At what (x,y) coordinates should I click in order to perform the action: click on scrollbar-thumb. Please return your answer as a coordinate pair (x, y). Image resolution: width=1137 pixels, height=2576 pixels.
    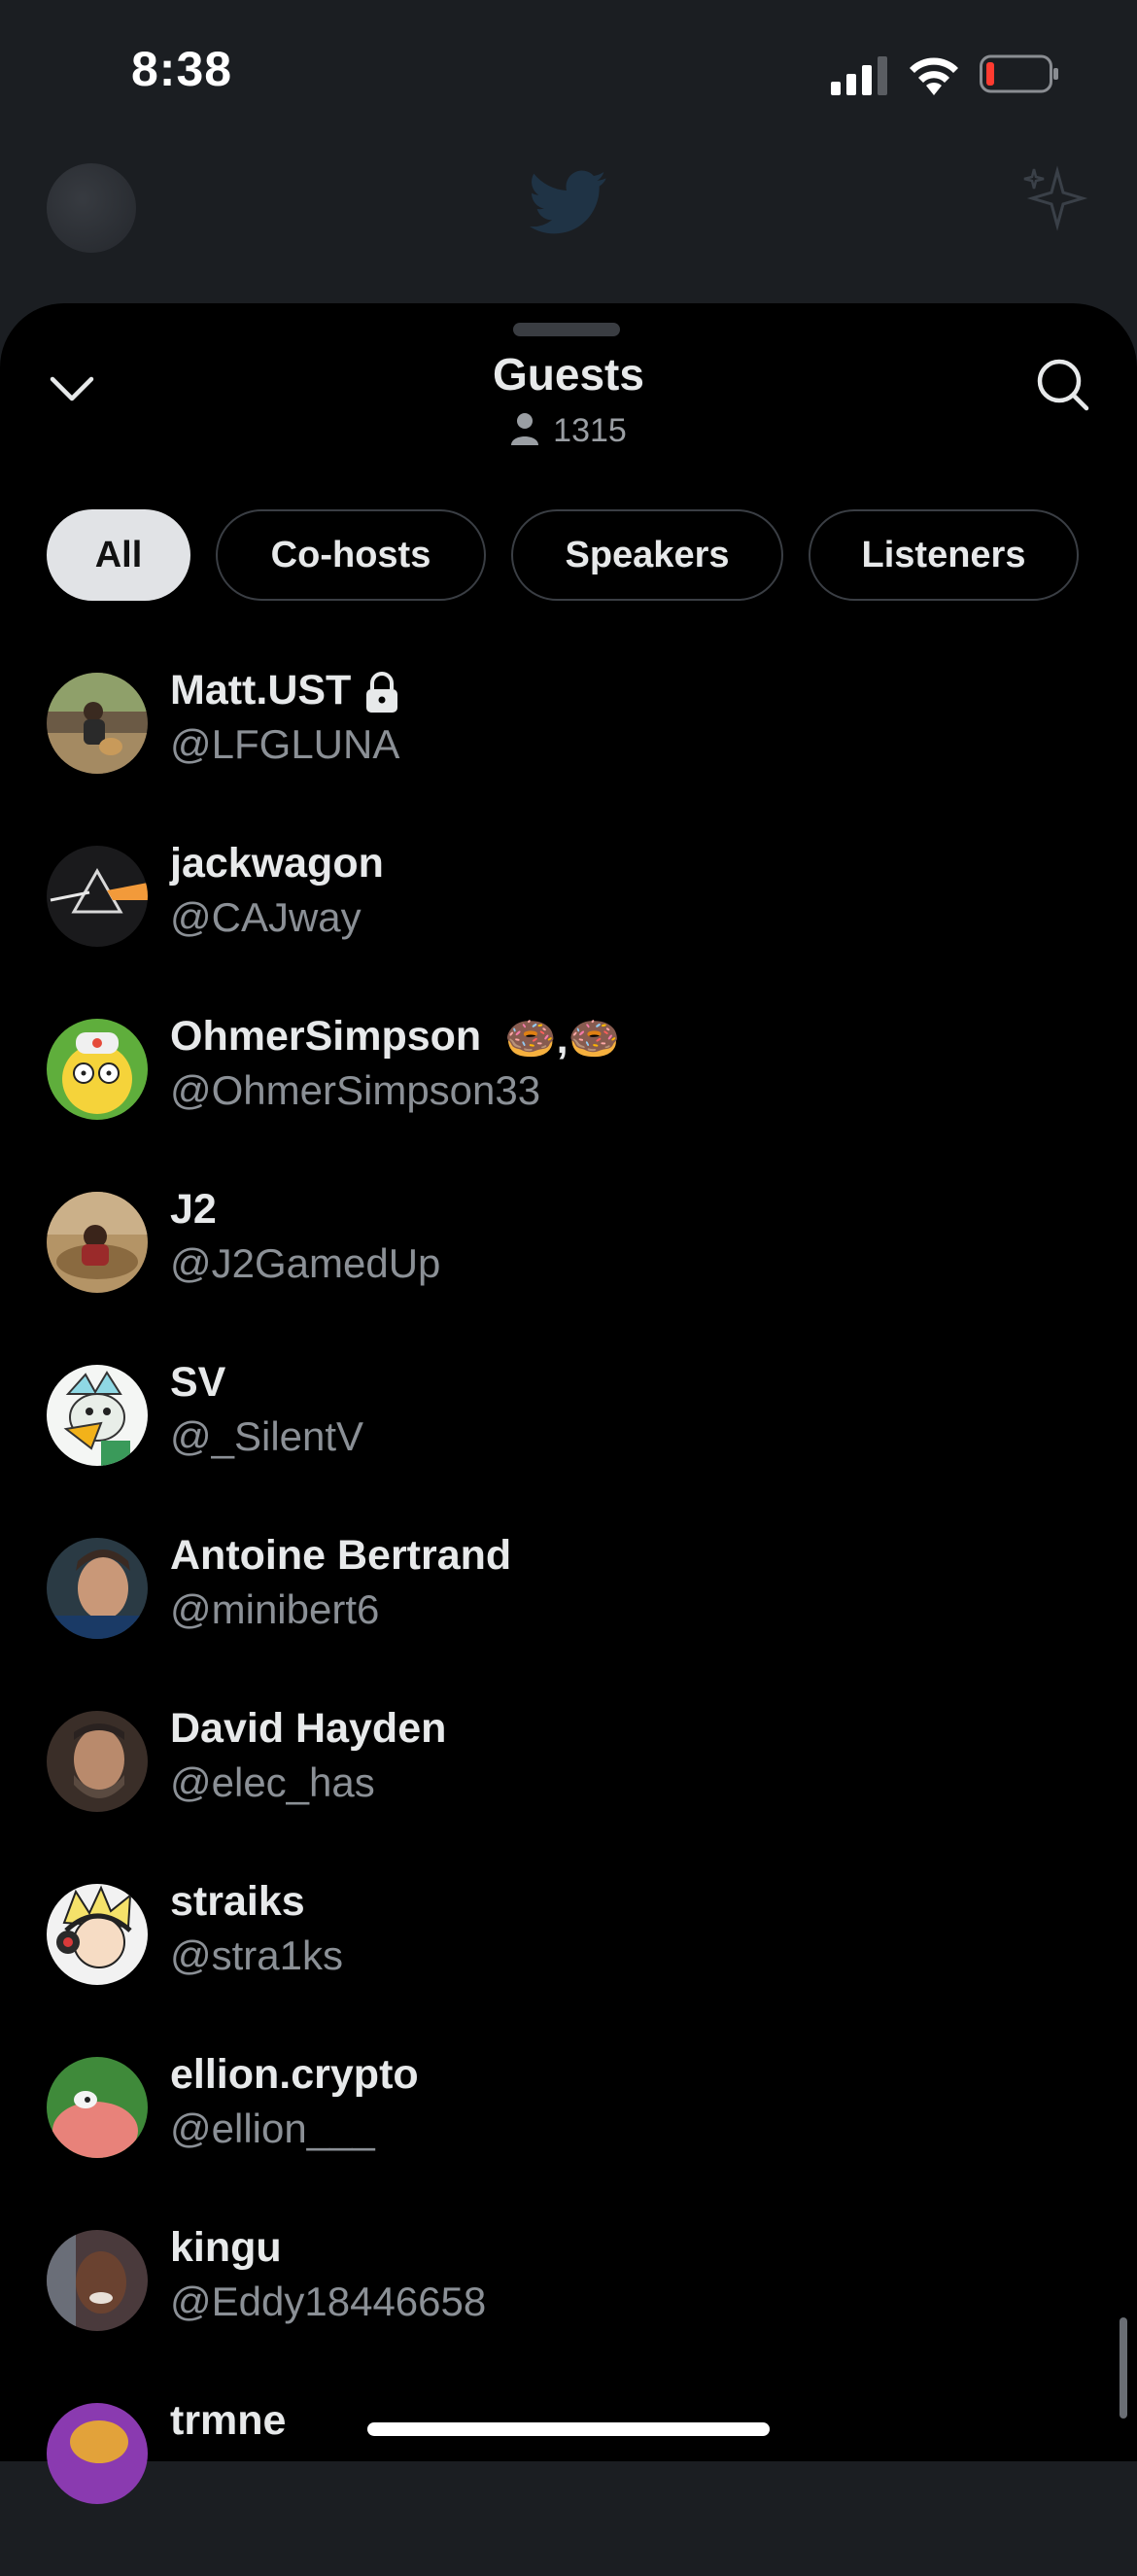
    Looking at the image, I should click on (1123, 2368).